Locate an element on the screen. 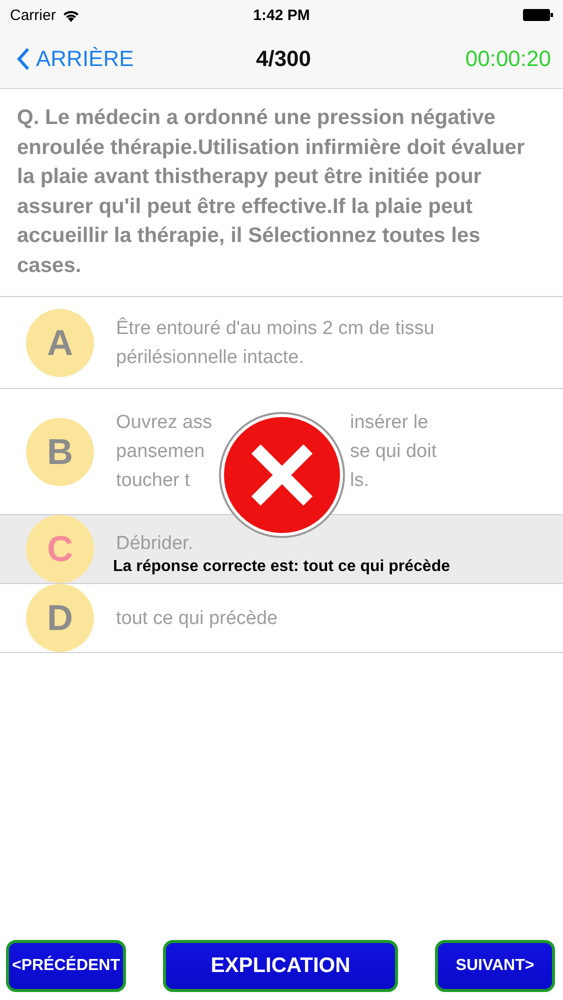 The image size is (563, 1000). question-counter: 4/300 is located at coordinates (284, 59).